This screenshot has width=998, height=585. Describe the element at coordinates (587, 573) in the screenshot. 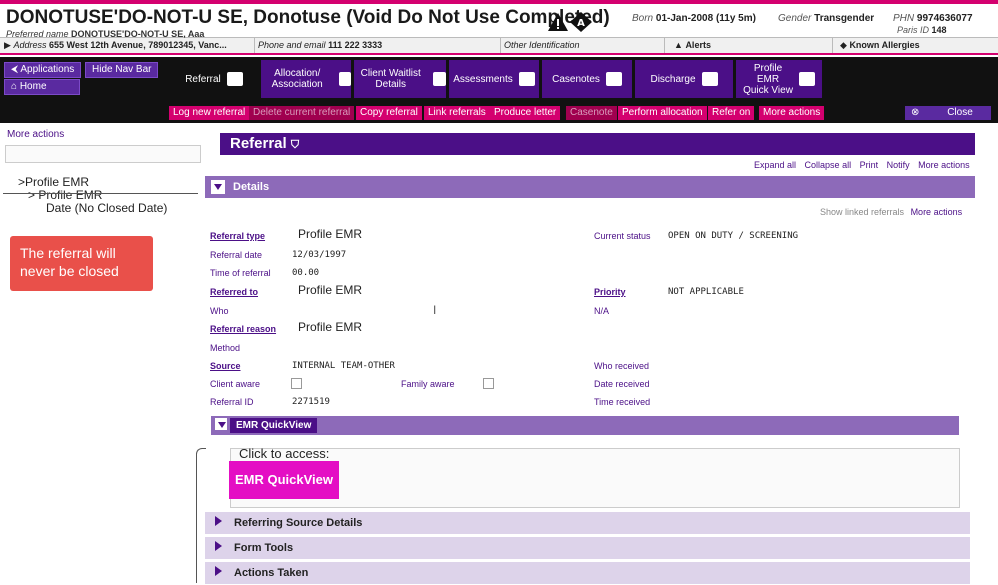

I see `section-actions-taken: Actions Taken` at that location.